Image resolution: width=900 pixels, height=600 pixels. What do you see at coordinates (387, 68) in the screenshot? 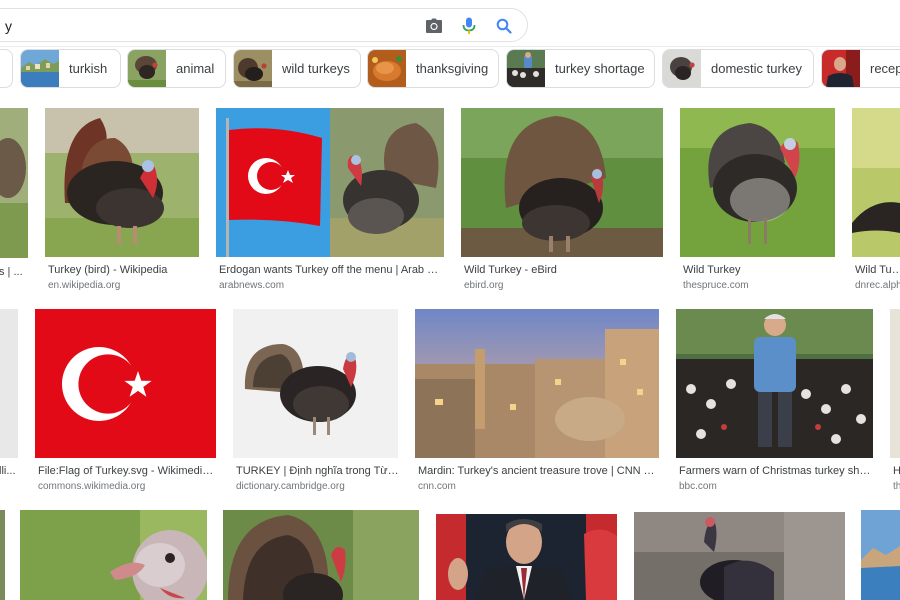
I see `roast-turkey-thumbnail-icon` at bounding box center [387, 68].